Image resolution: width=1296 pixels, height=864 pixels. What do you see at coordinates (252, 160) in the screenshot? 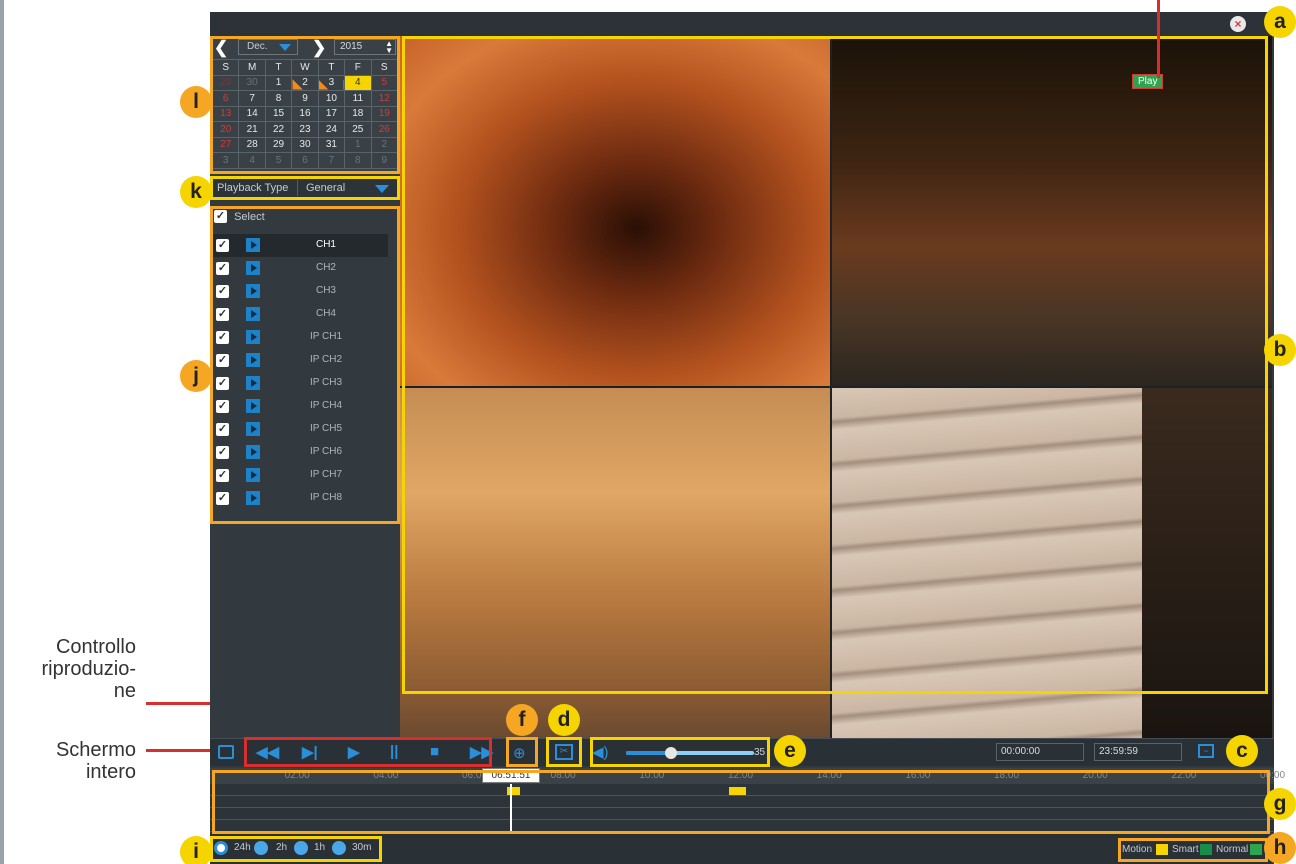
I see `calendar-day: 4` at bounding box center [252, 160].